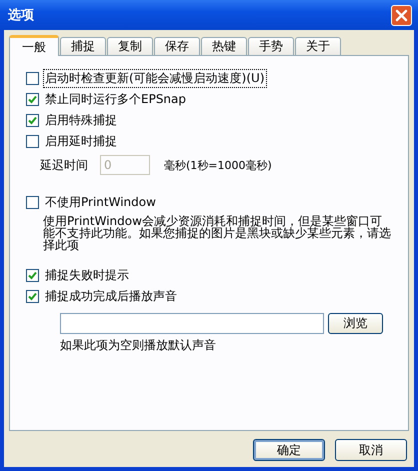 This screenshot has height=471, width=418. I want to click on browse-button: 浏览, so click(355, 323).